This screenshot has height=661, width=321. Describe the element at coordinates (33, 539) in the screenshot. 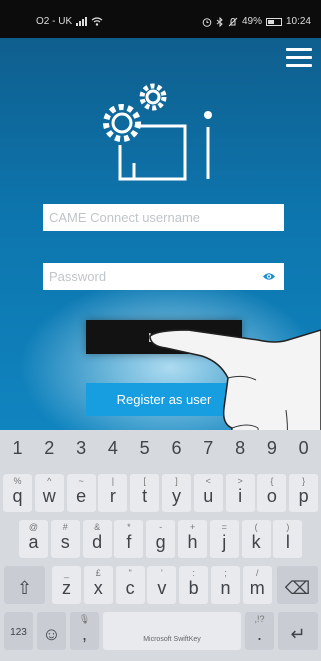

I see `key-a: @ a` at that location.